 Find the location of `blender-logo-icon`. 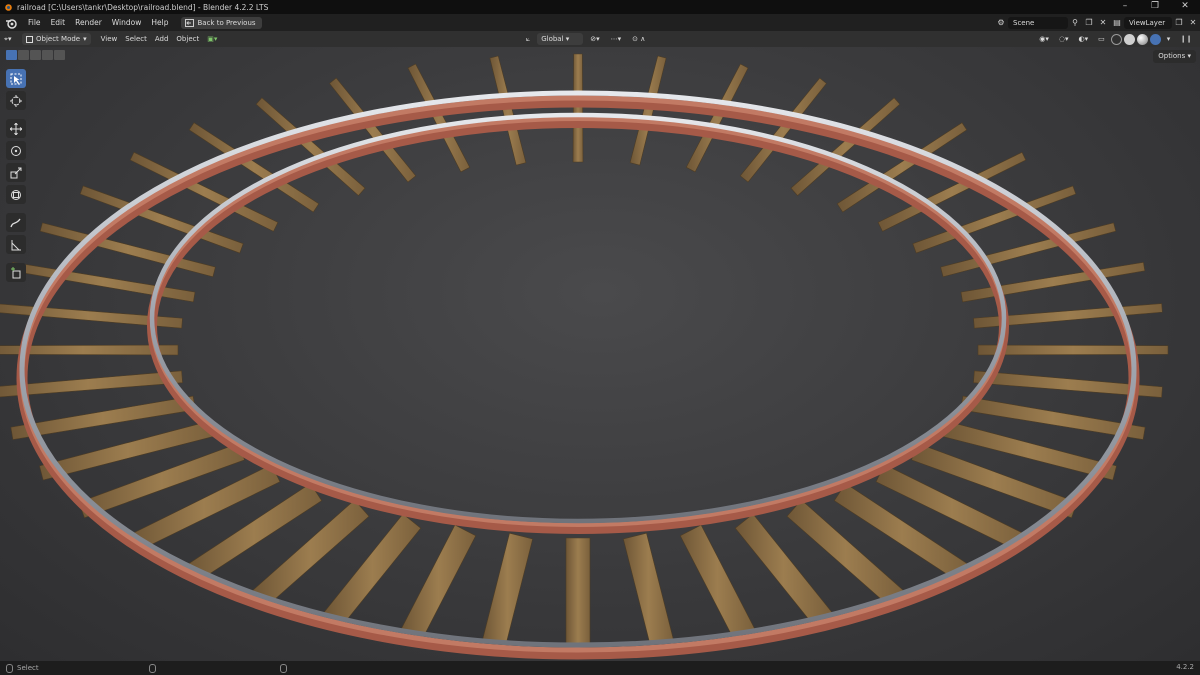

blender-logo-icon is located at coordinates (8, 7).